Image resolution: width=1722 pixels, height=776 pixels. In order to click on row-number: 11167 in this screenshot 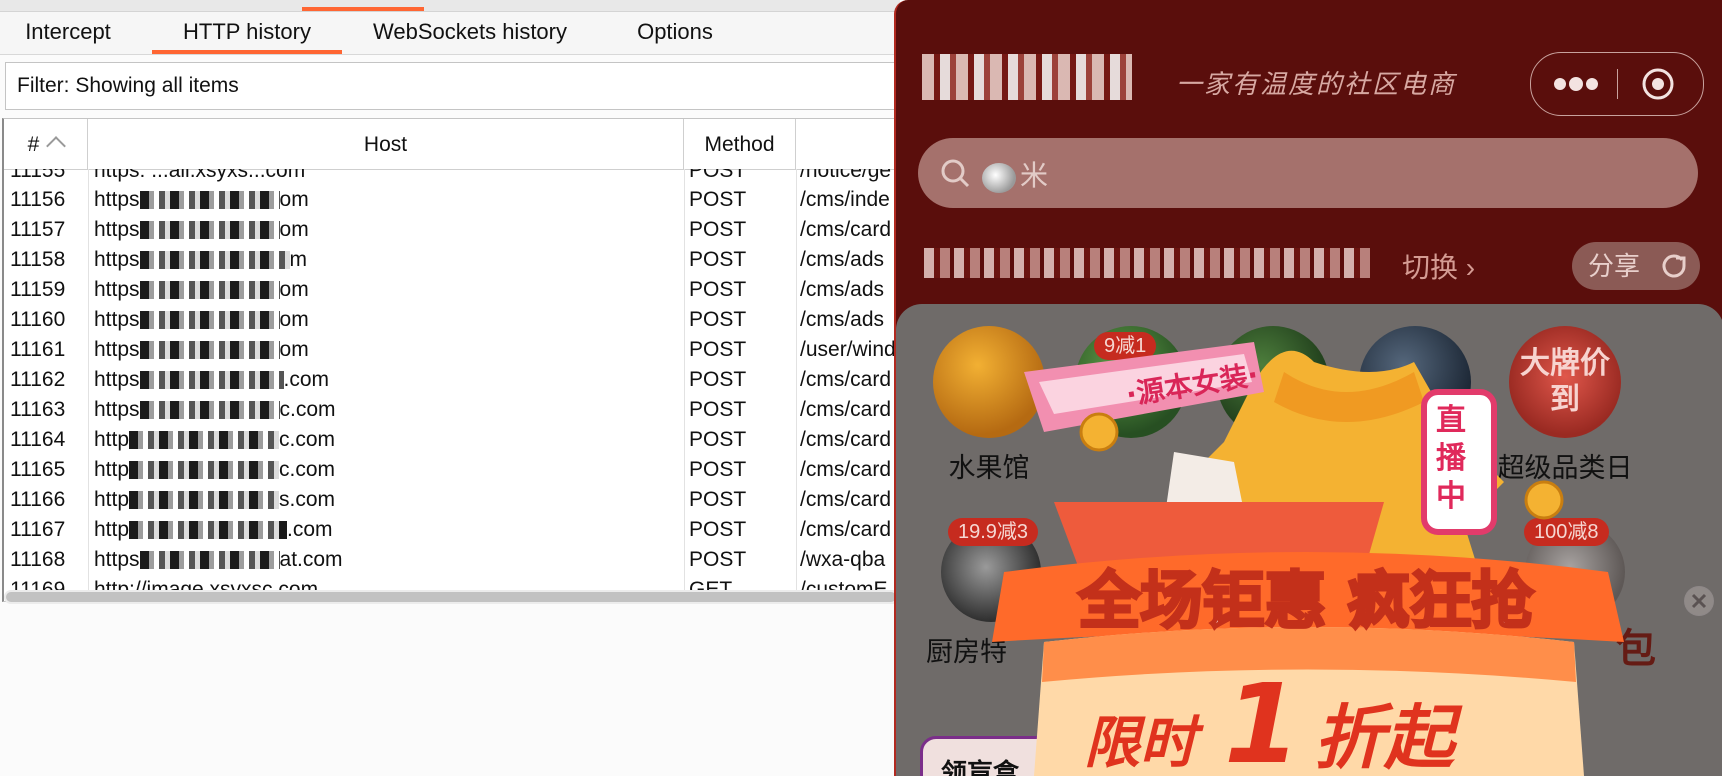, I will do `click(38, 529)`.